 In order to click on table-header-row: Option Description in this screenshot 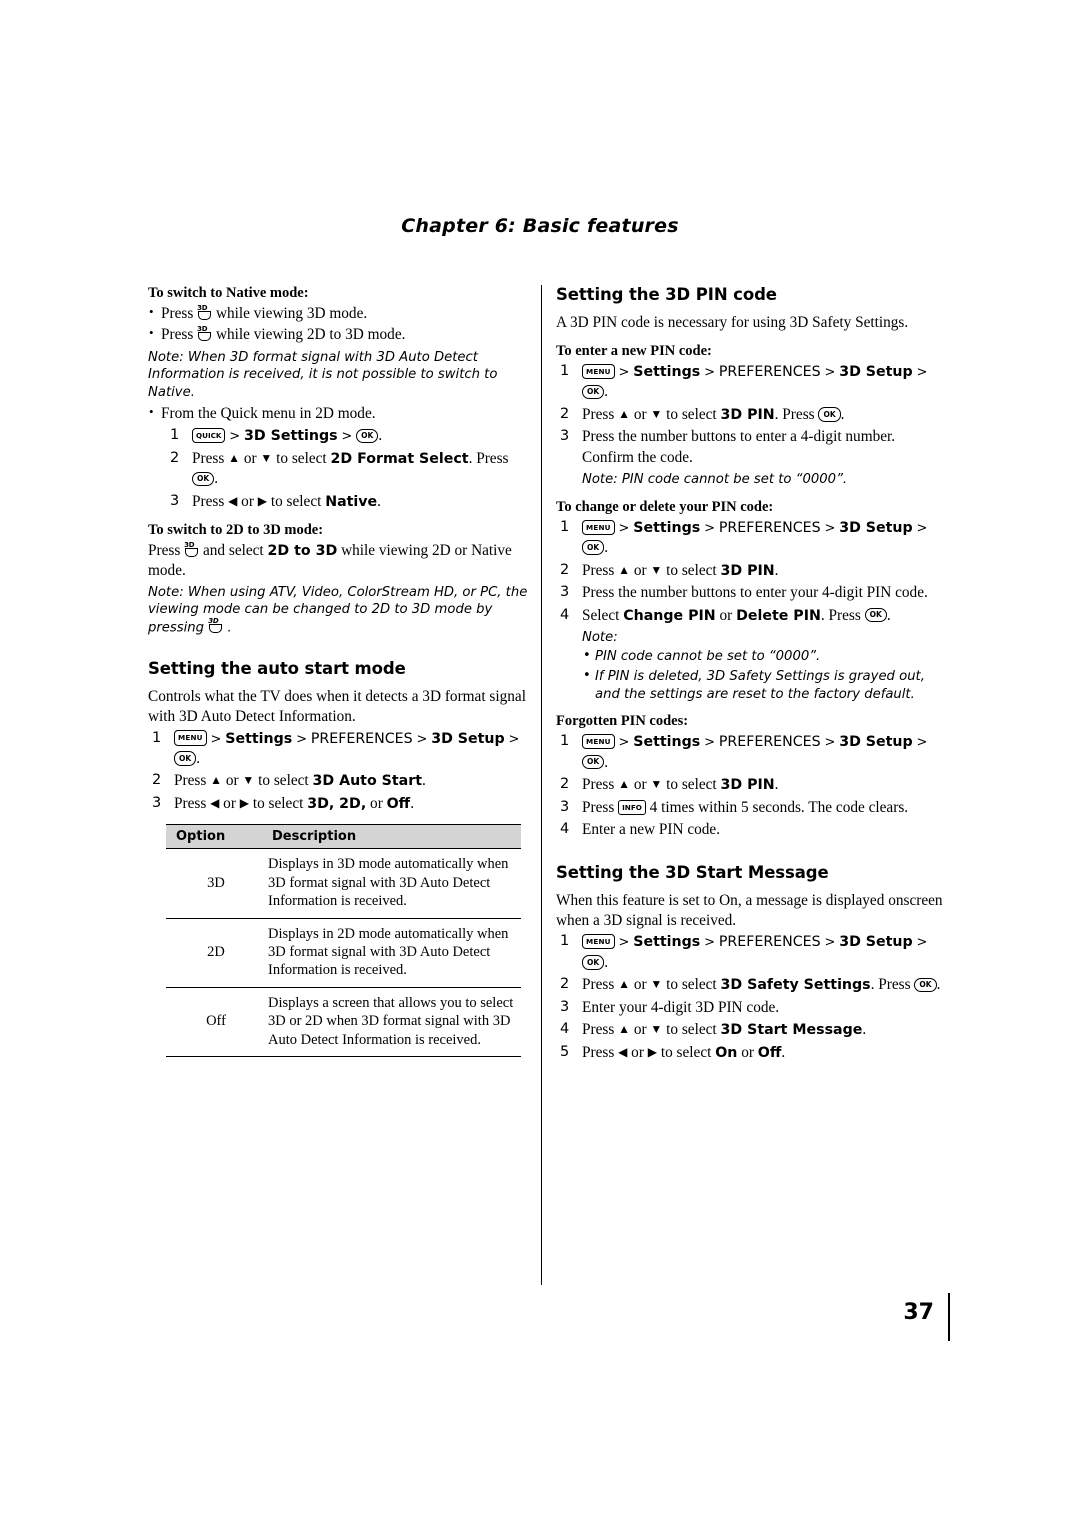, I will do `click(343, 837)`.